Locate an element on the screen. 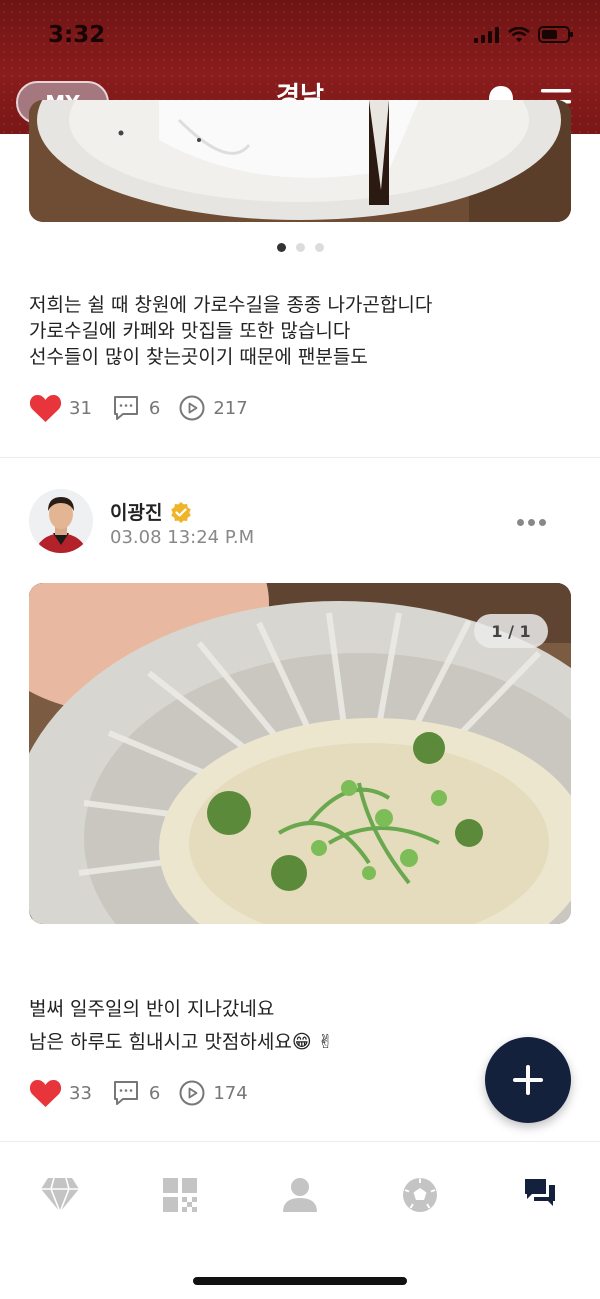  view-stat: 174 is located at coordinates (213, 1093).